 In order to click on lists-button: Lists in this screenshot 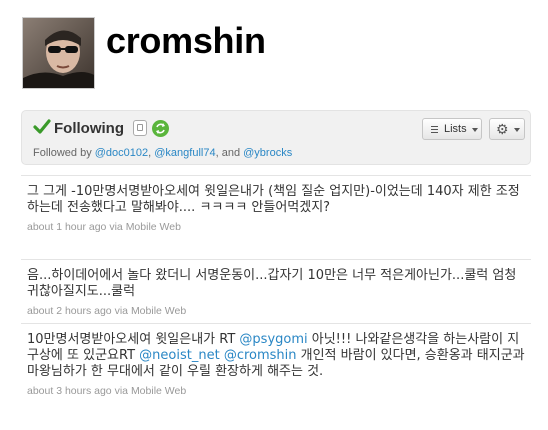, I will do `click(452, 129)`.